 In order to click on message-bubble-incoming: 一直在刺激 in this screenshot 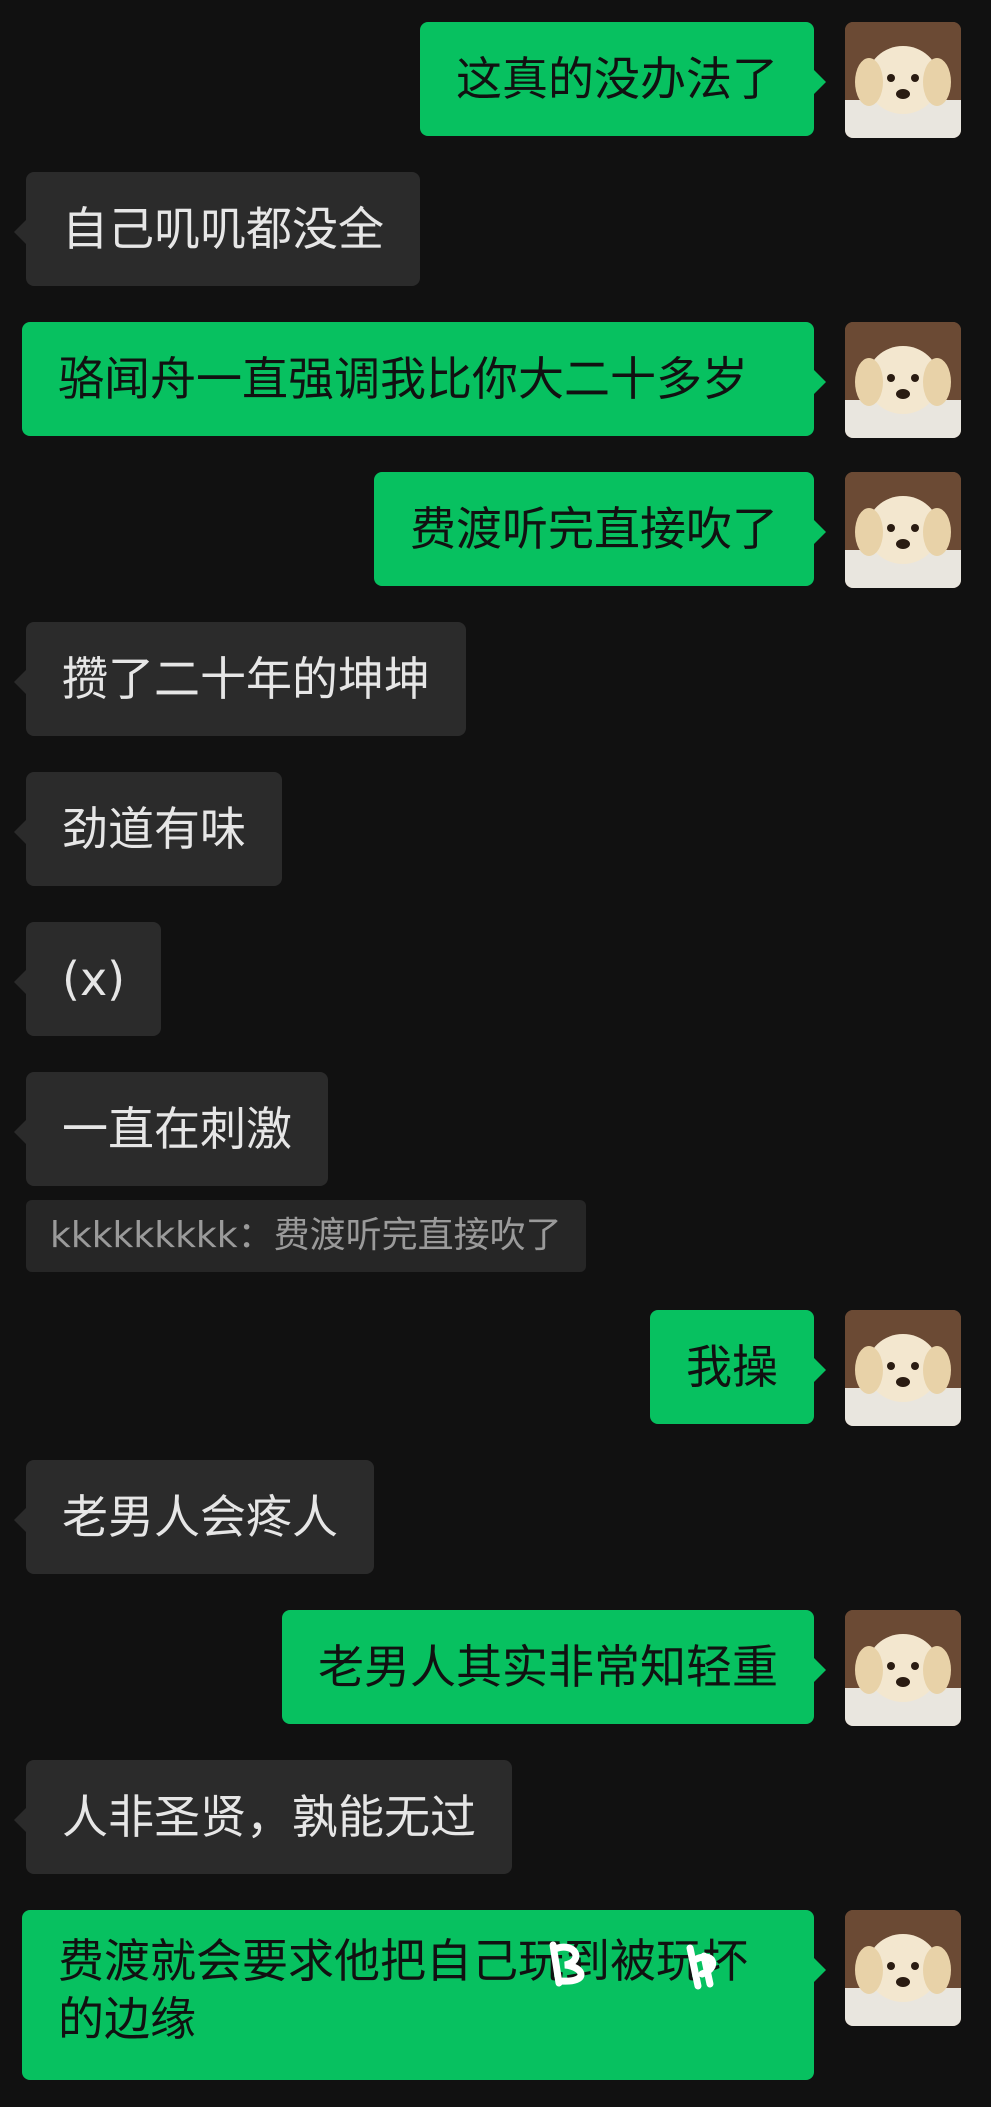, I will do `click(171, 1129)`.